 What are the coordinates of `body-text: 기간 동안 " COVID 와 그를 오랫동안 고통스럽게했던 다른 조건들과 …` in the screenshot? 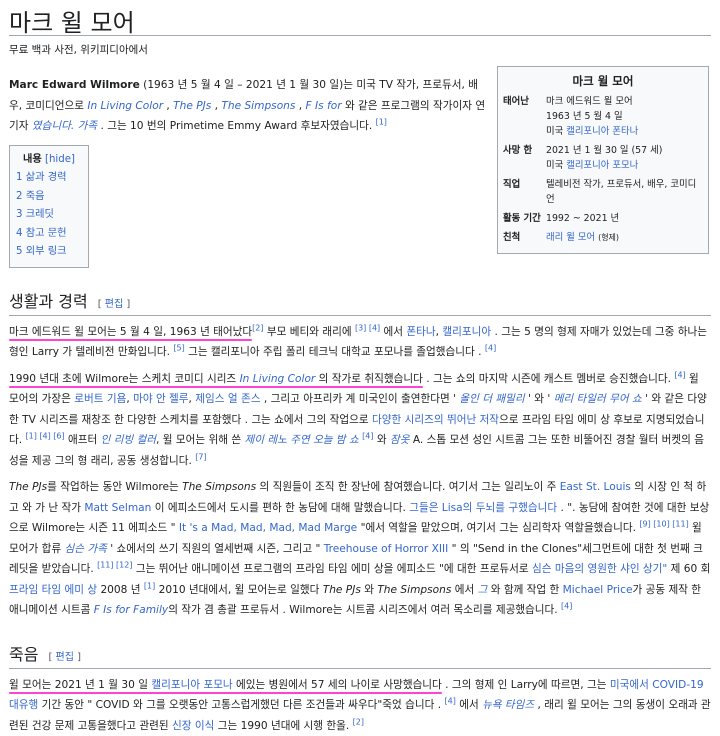 It's located at (239, 705).